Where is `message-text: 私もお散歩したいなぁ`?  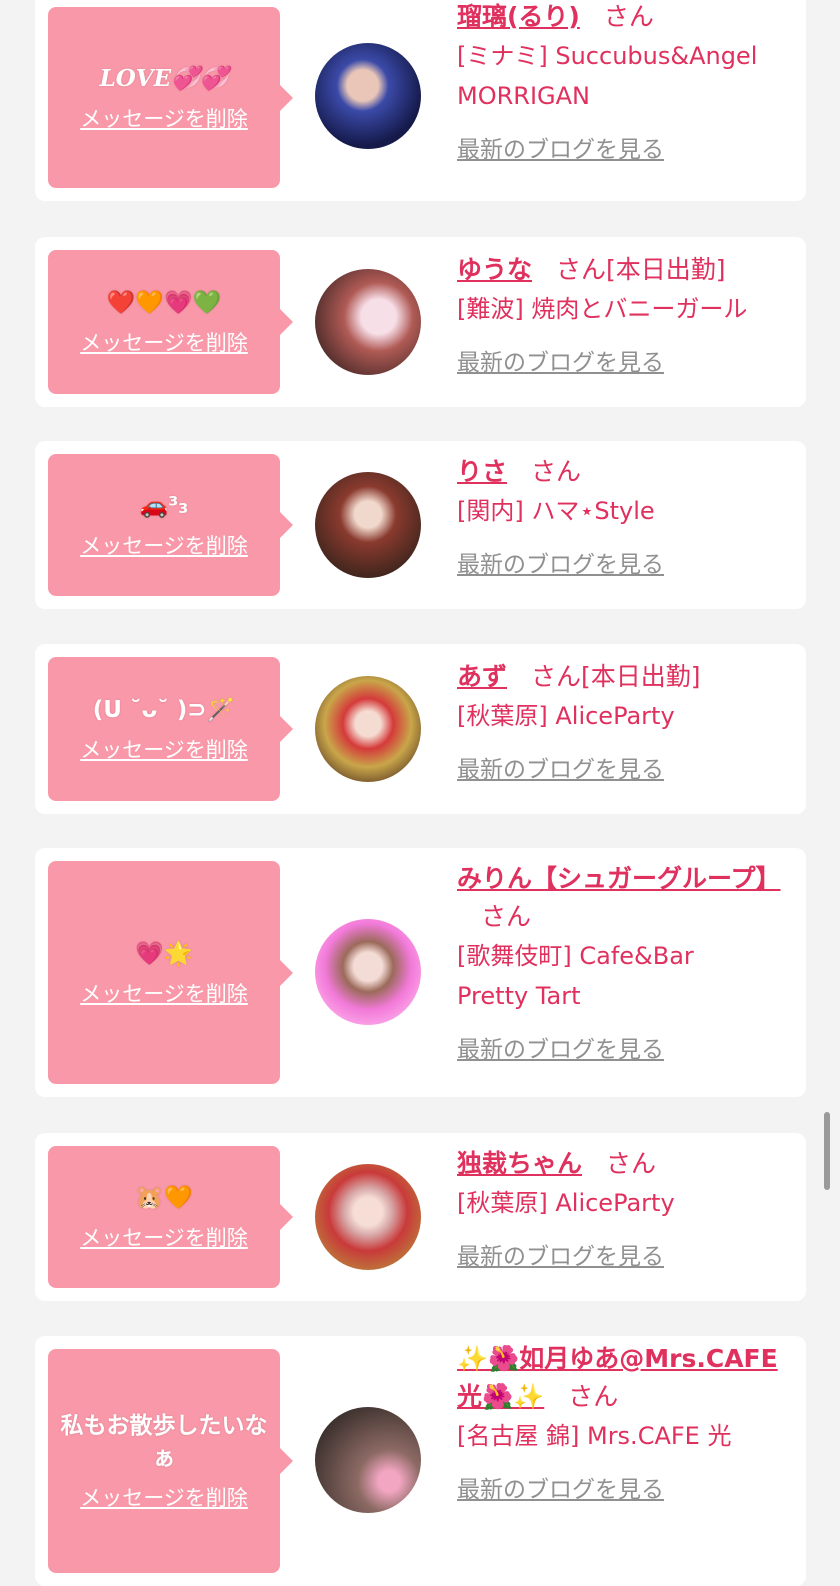
message-text: 私もお散歩したいなぁ is located at coordinates (164, 1442).